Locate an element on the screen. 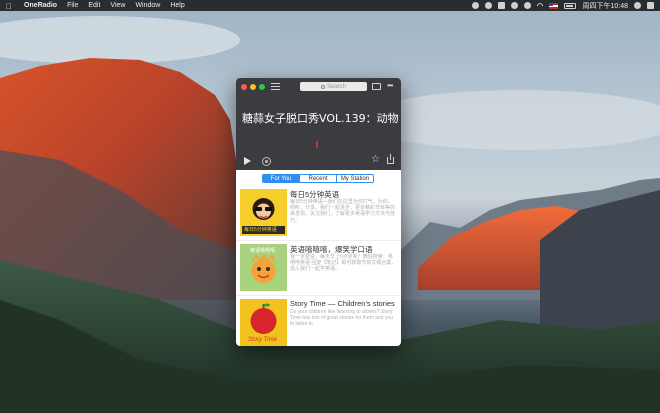 Image resolution: width=660 pixels, height=413 pixels. menu-file: File is located at coordinates (72, 5).